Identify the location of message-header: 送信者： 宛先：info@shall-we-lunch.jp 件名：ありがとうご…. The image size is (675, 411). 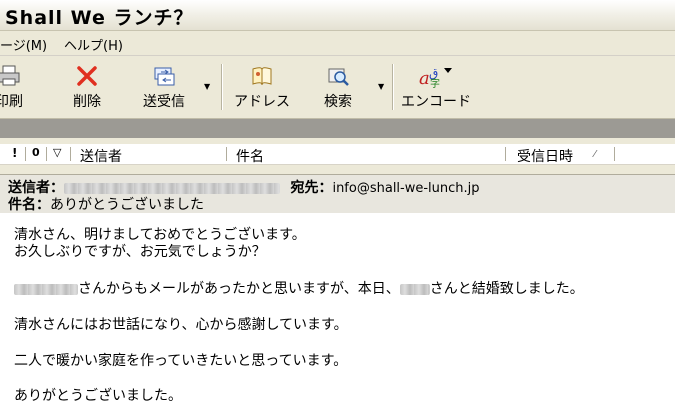
(337, 194).